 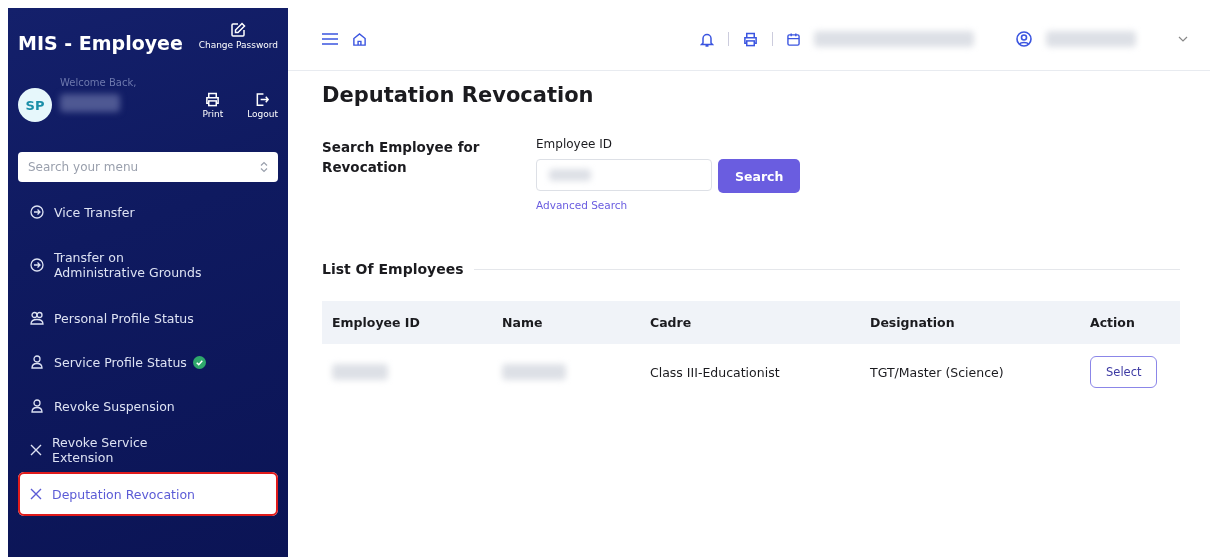 I want to click on column-header: Name, so click(x=566, y=322).